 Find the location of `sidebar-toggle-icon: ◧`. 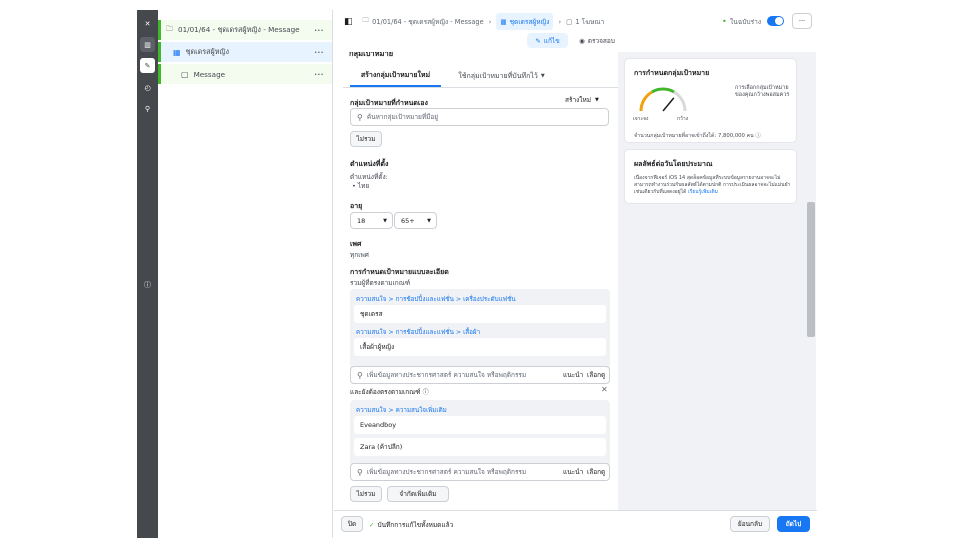

sidebar-toggle-icon: ◧ is located at coordinates (348, 22).